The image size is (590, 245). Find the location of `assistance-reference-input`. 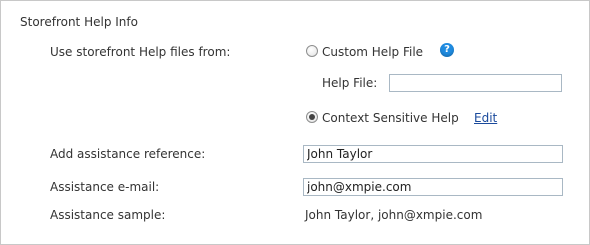

assistance-reference-input is located at coordinates (433, 154).